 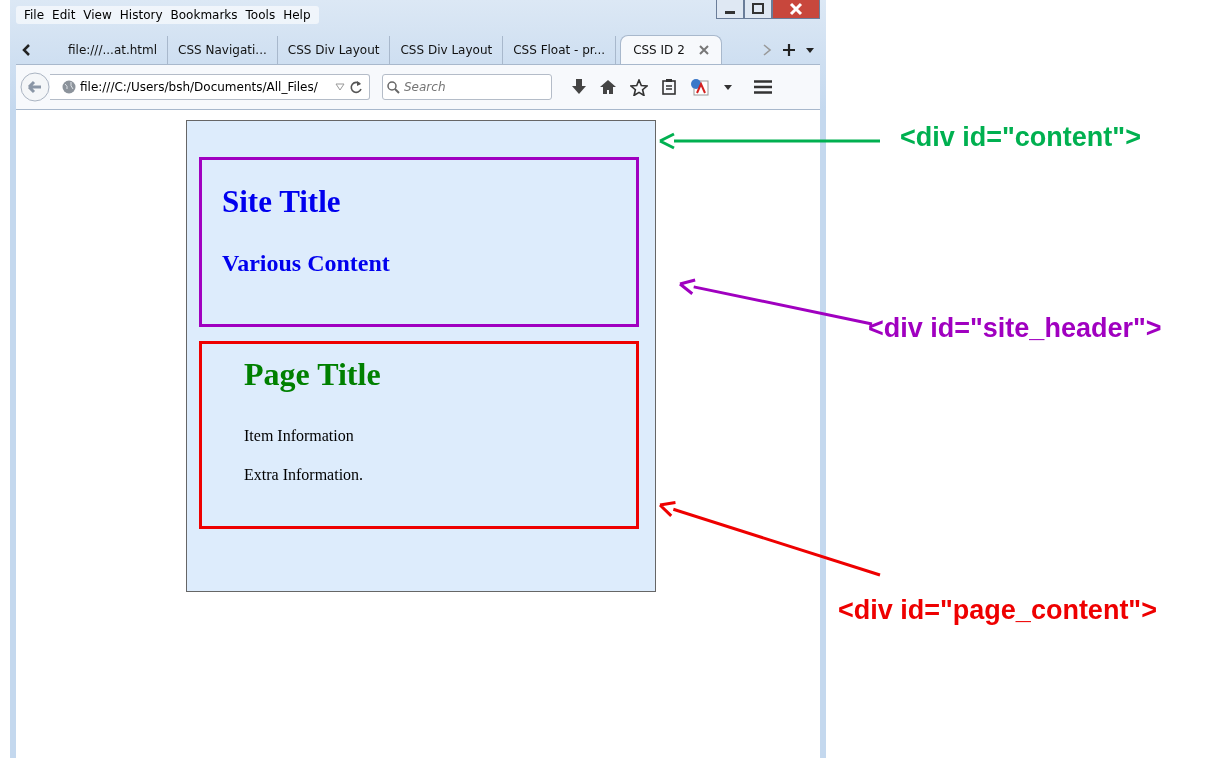 What do you see at coordinates (306, 263) in the screenshot?
I see `site-subtitle: Various Content` at bounding box center [306, 263].